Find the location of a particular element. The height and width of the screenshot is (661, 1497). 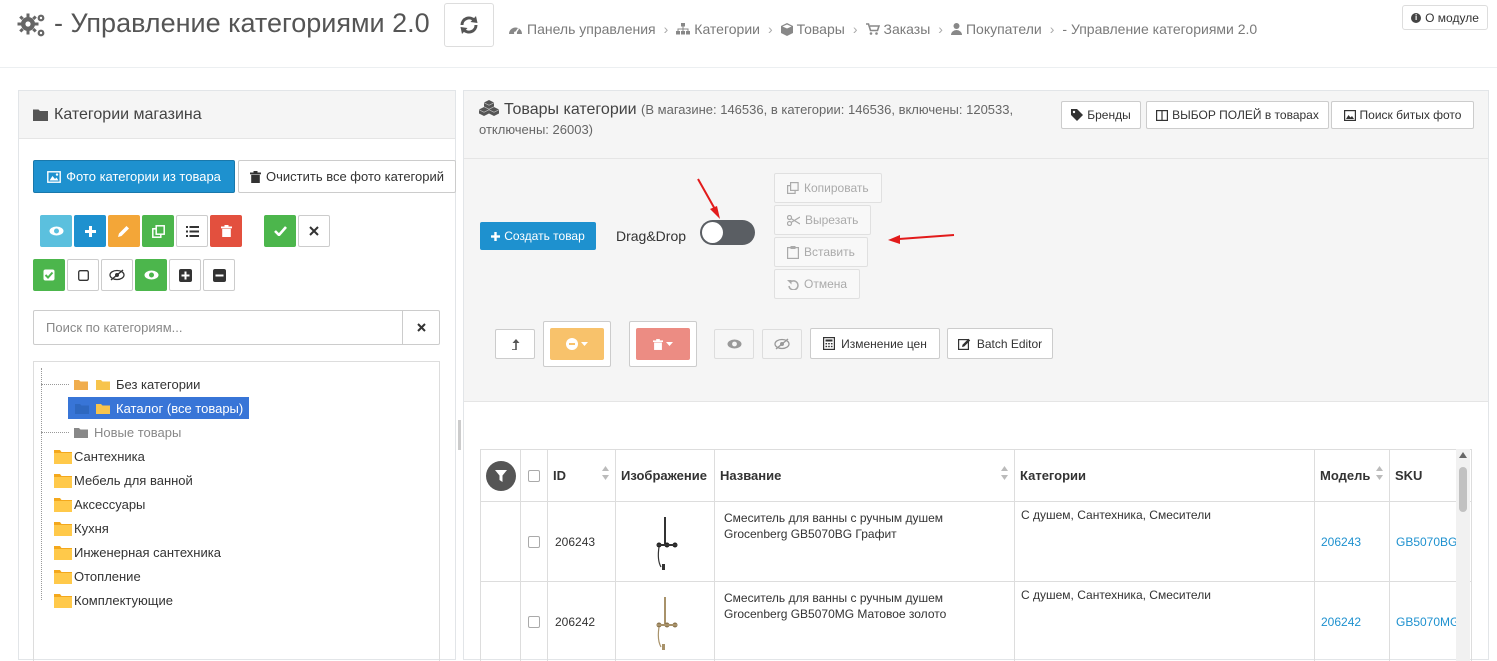

breadcrumb-customers: Покупатели is located at coordinates (996, 29).